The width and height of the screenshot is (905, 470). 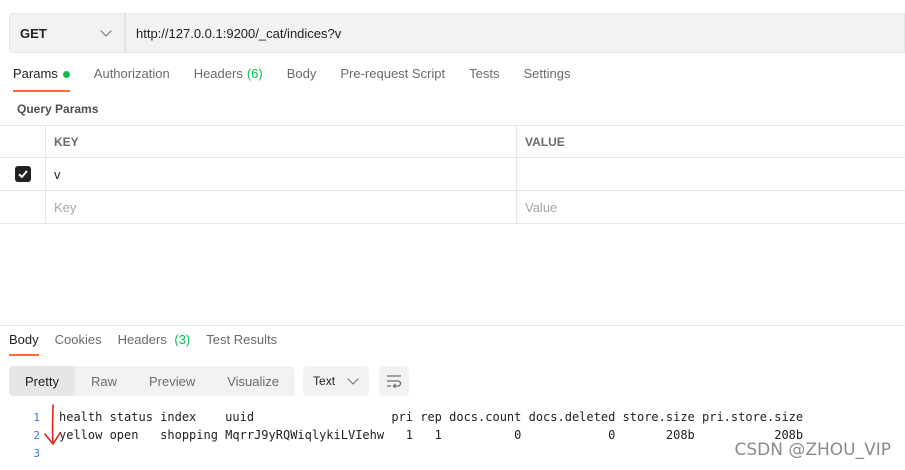 I want to click on request-bar: GET http://127.0.0.1:9200/_cat/indices?v, so click(x=457, y=33).